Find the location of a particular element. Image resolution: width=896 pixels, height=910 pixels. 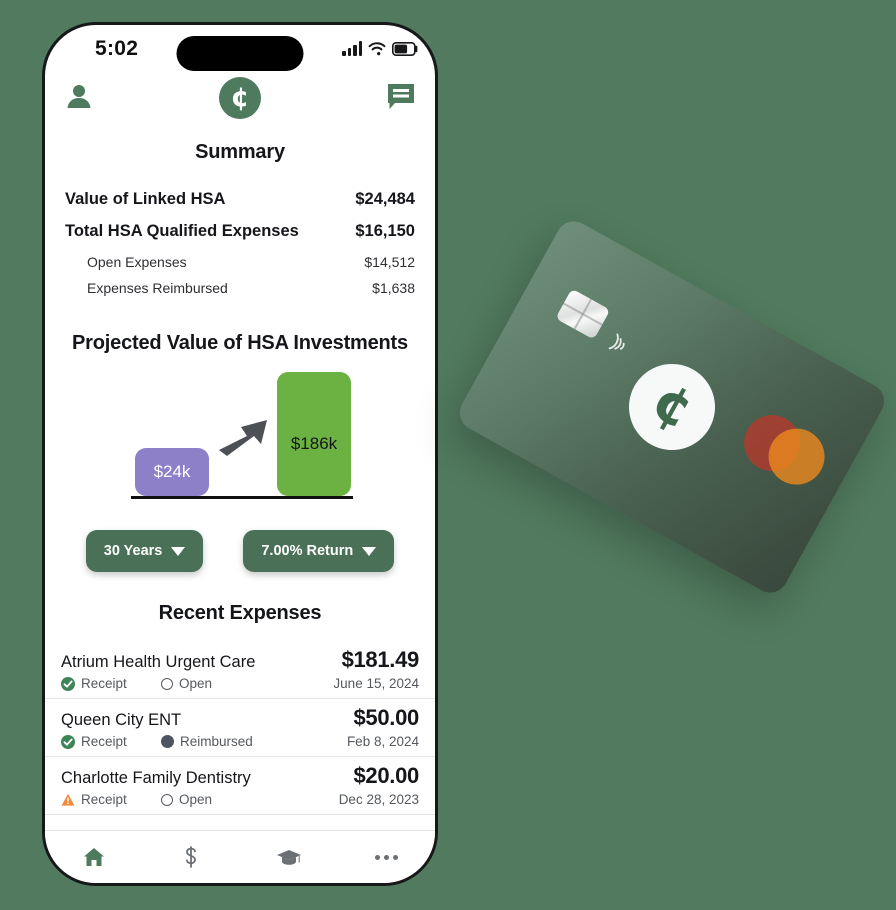

expense-amount: $181.49 is located at coordinates (380, 659).